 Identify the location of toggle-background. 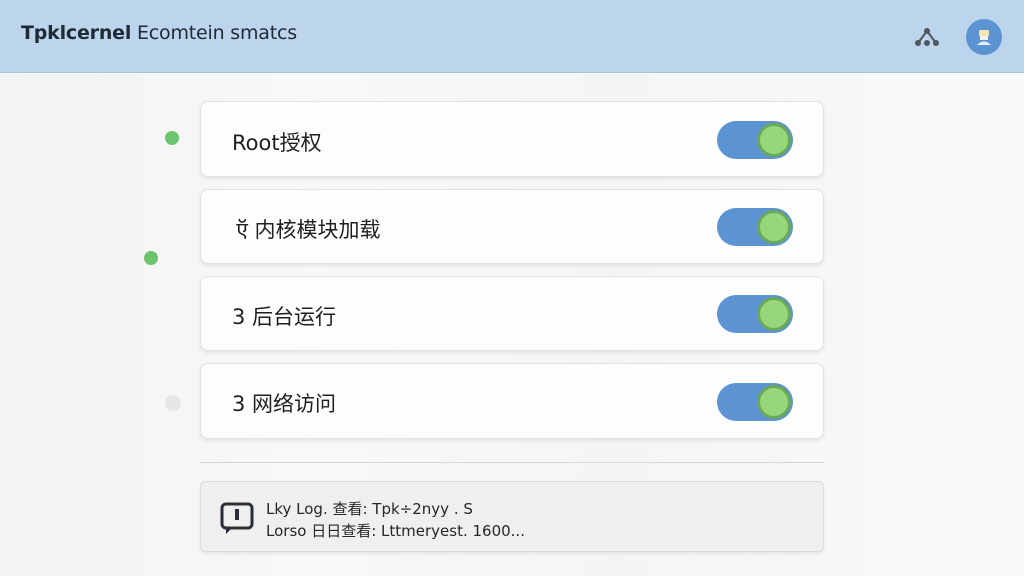
(755, 314).